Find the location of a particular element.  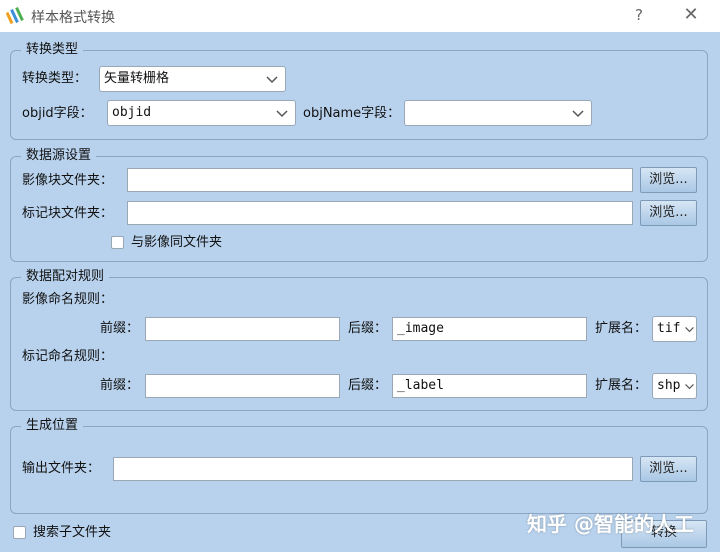

rules-group-title: 数据配对规则 is located at coordinates (65, 277).